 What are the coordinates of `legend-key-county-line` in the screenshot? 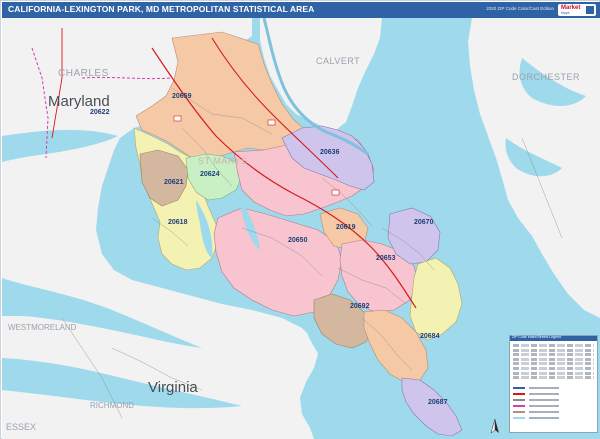 It's located at (553, 406).